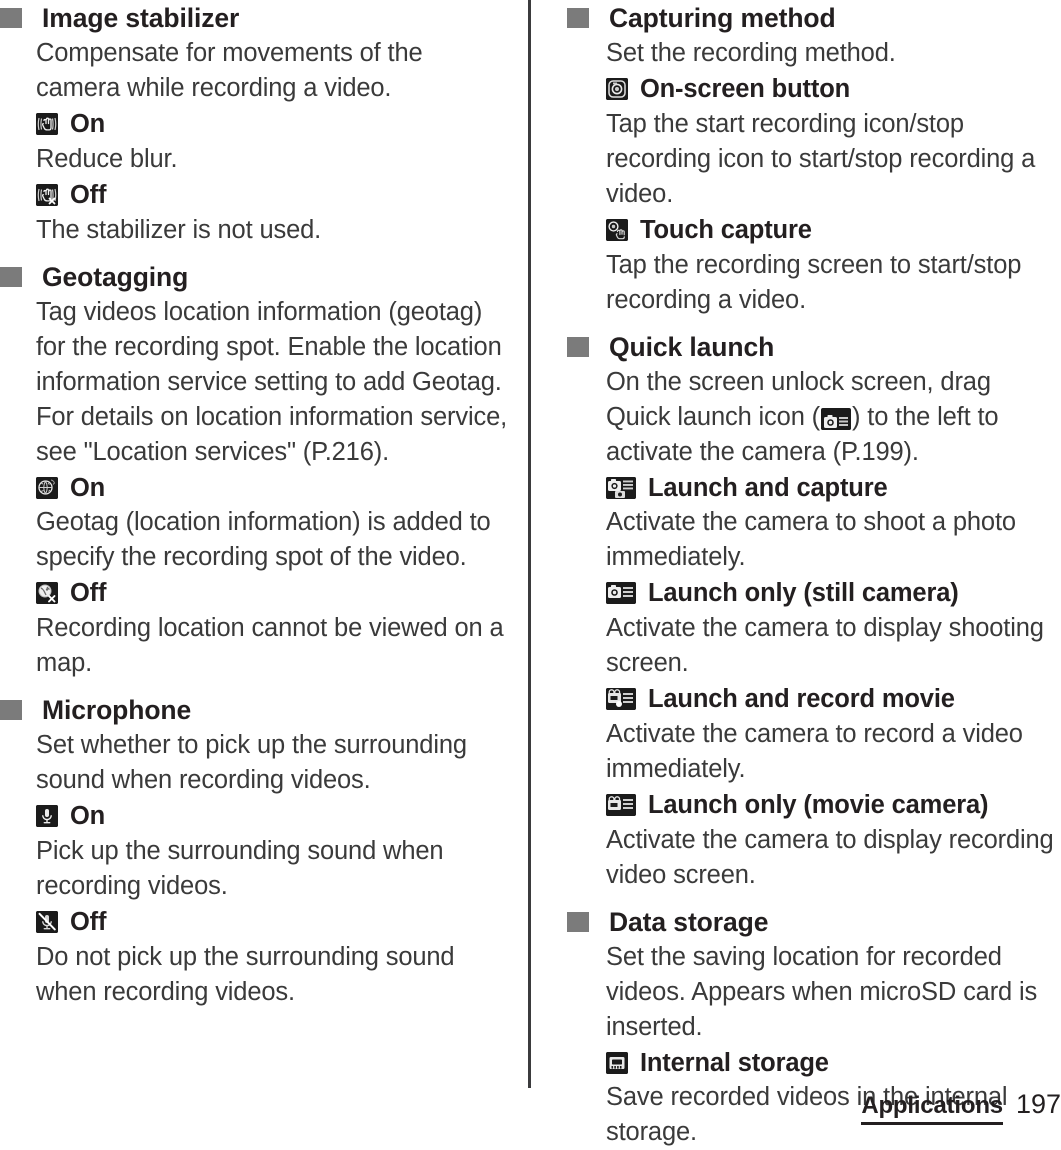 This screenshot has width=1061, height=1150. I want to click on section-heading: Geotagging, so click(255, 277).